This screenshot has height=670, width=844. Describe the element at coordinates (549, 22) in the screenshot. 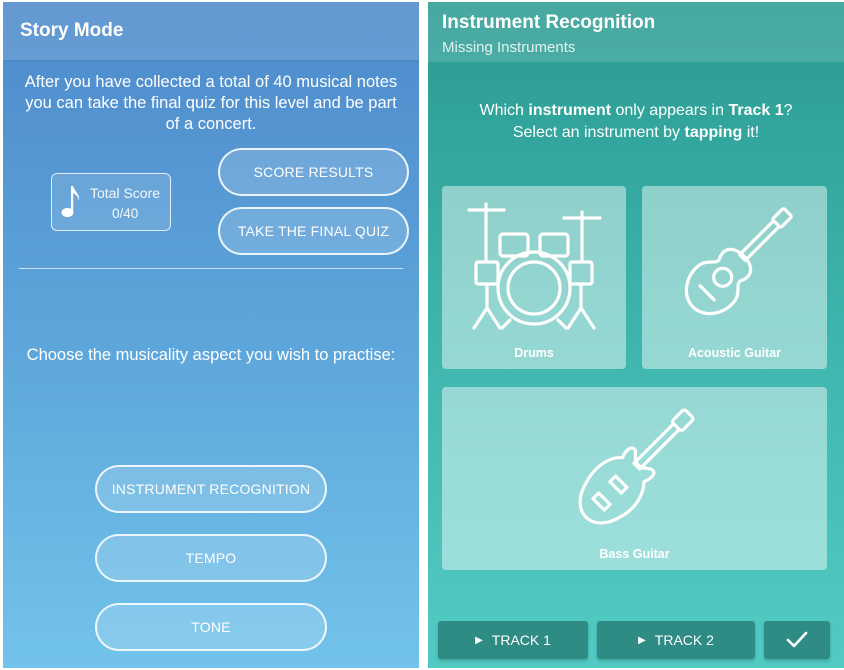

I see `page-title: Instrument Recognition` at that location.